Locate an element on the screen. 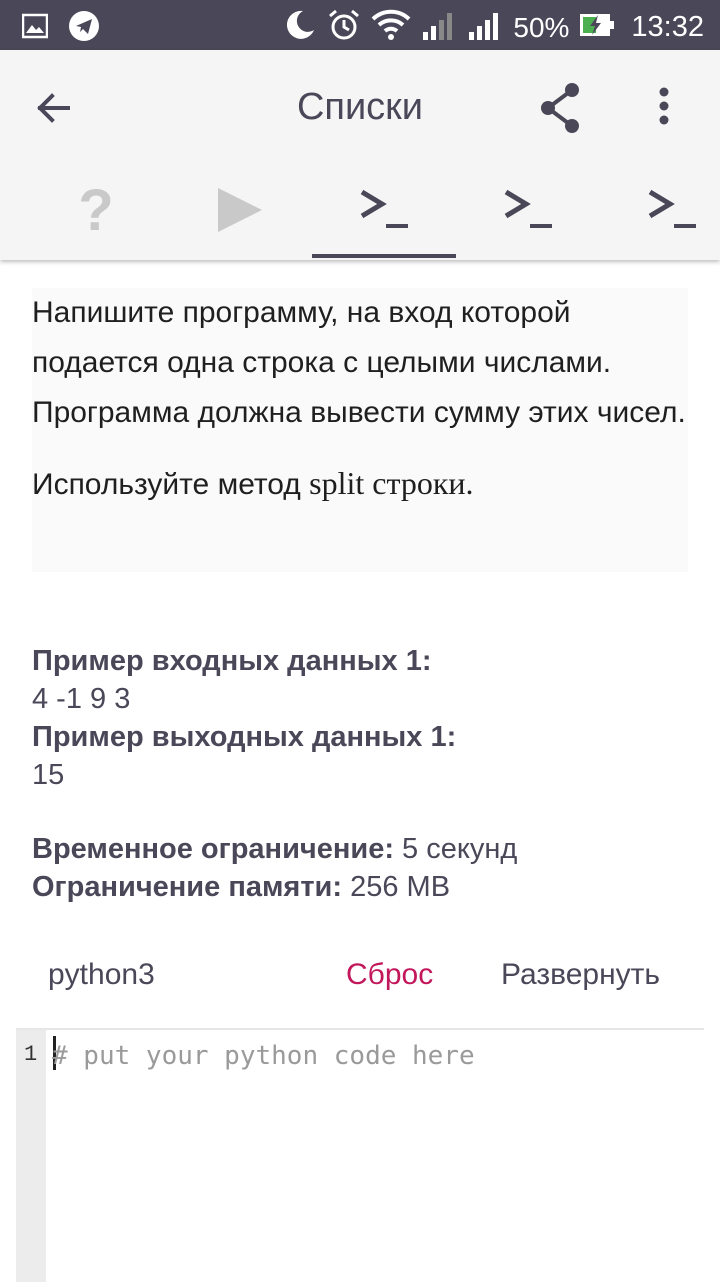 This screenshot has height=1282, width=720. share-button is located at coordinates (562, 108).